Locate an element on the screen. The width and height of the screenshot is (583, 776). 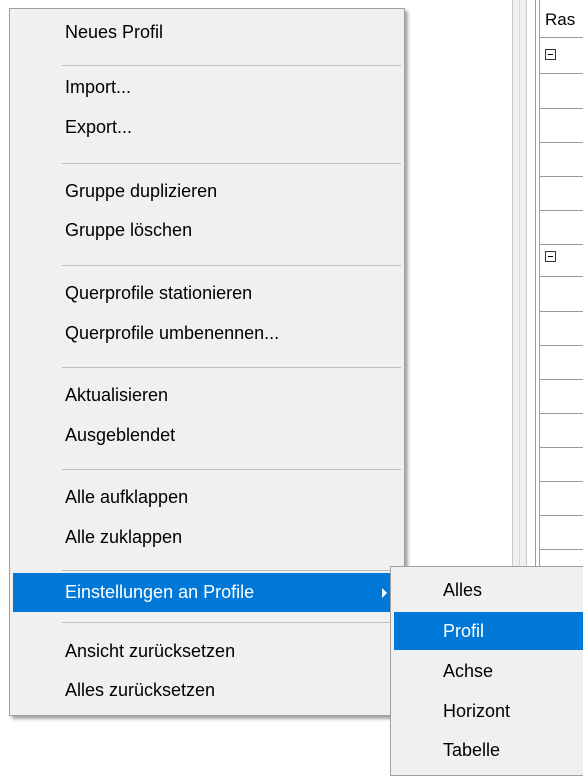
submenu-item-axis: Achse is located at coordinates (488, 671).